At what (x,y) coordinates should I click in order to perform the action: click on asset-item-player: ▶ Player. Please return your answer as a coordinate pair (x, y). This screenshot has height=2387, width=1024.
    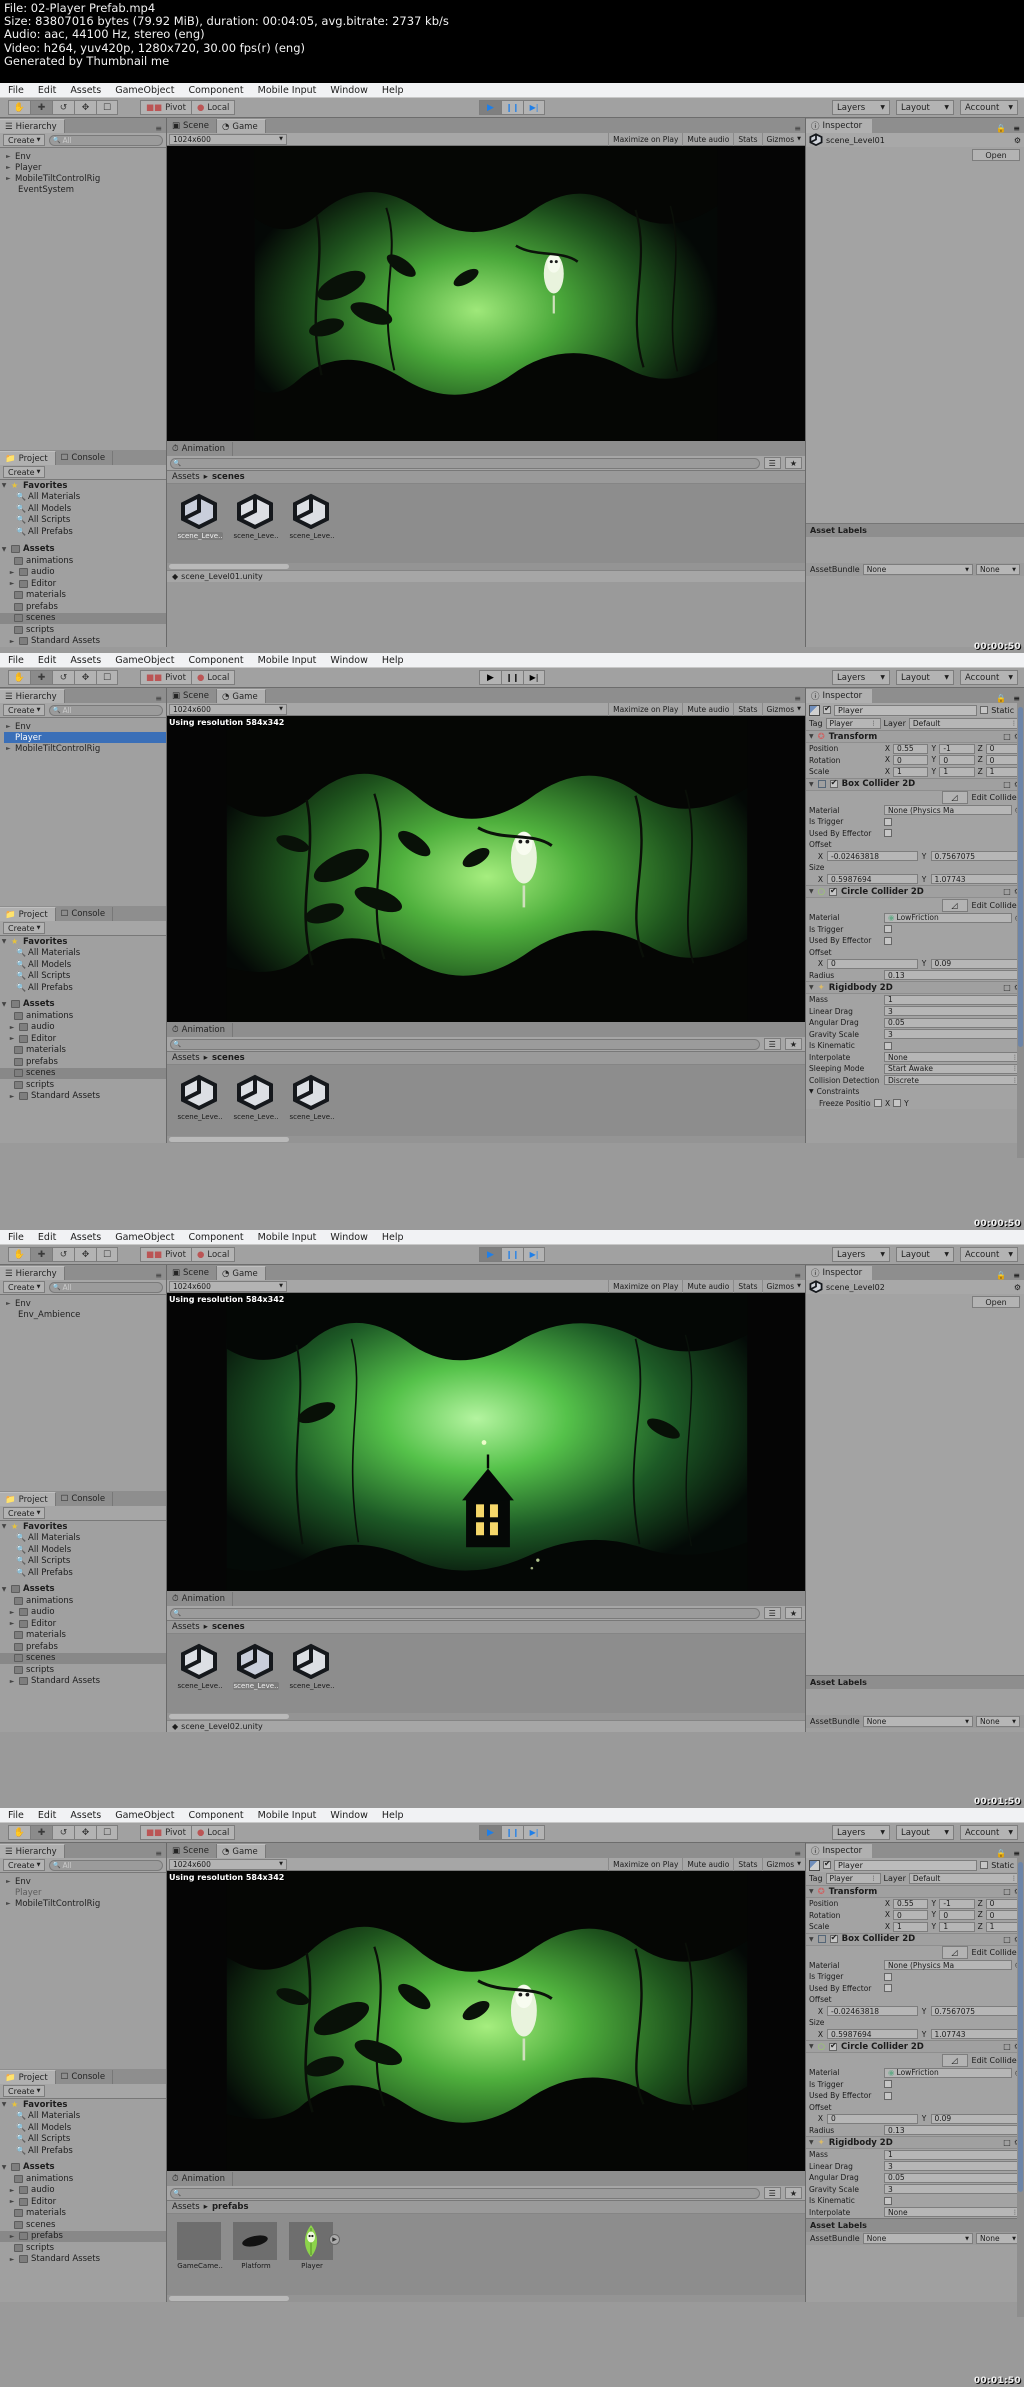
    Looking at the image, I should click on (314, 2246).